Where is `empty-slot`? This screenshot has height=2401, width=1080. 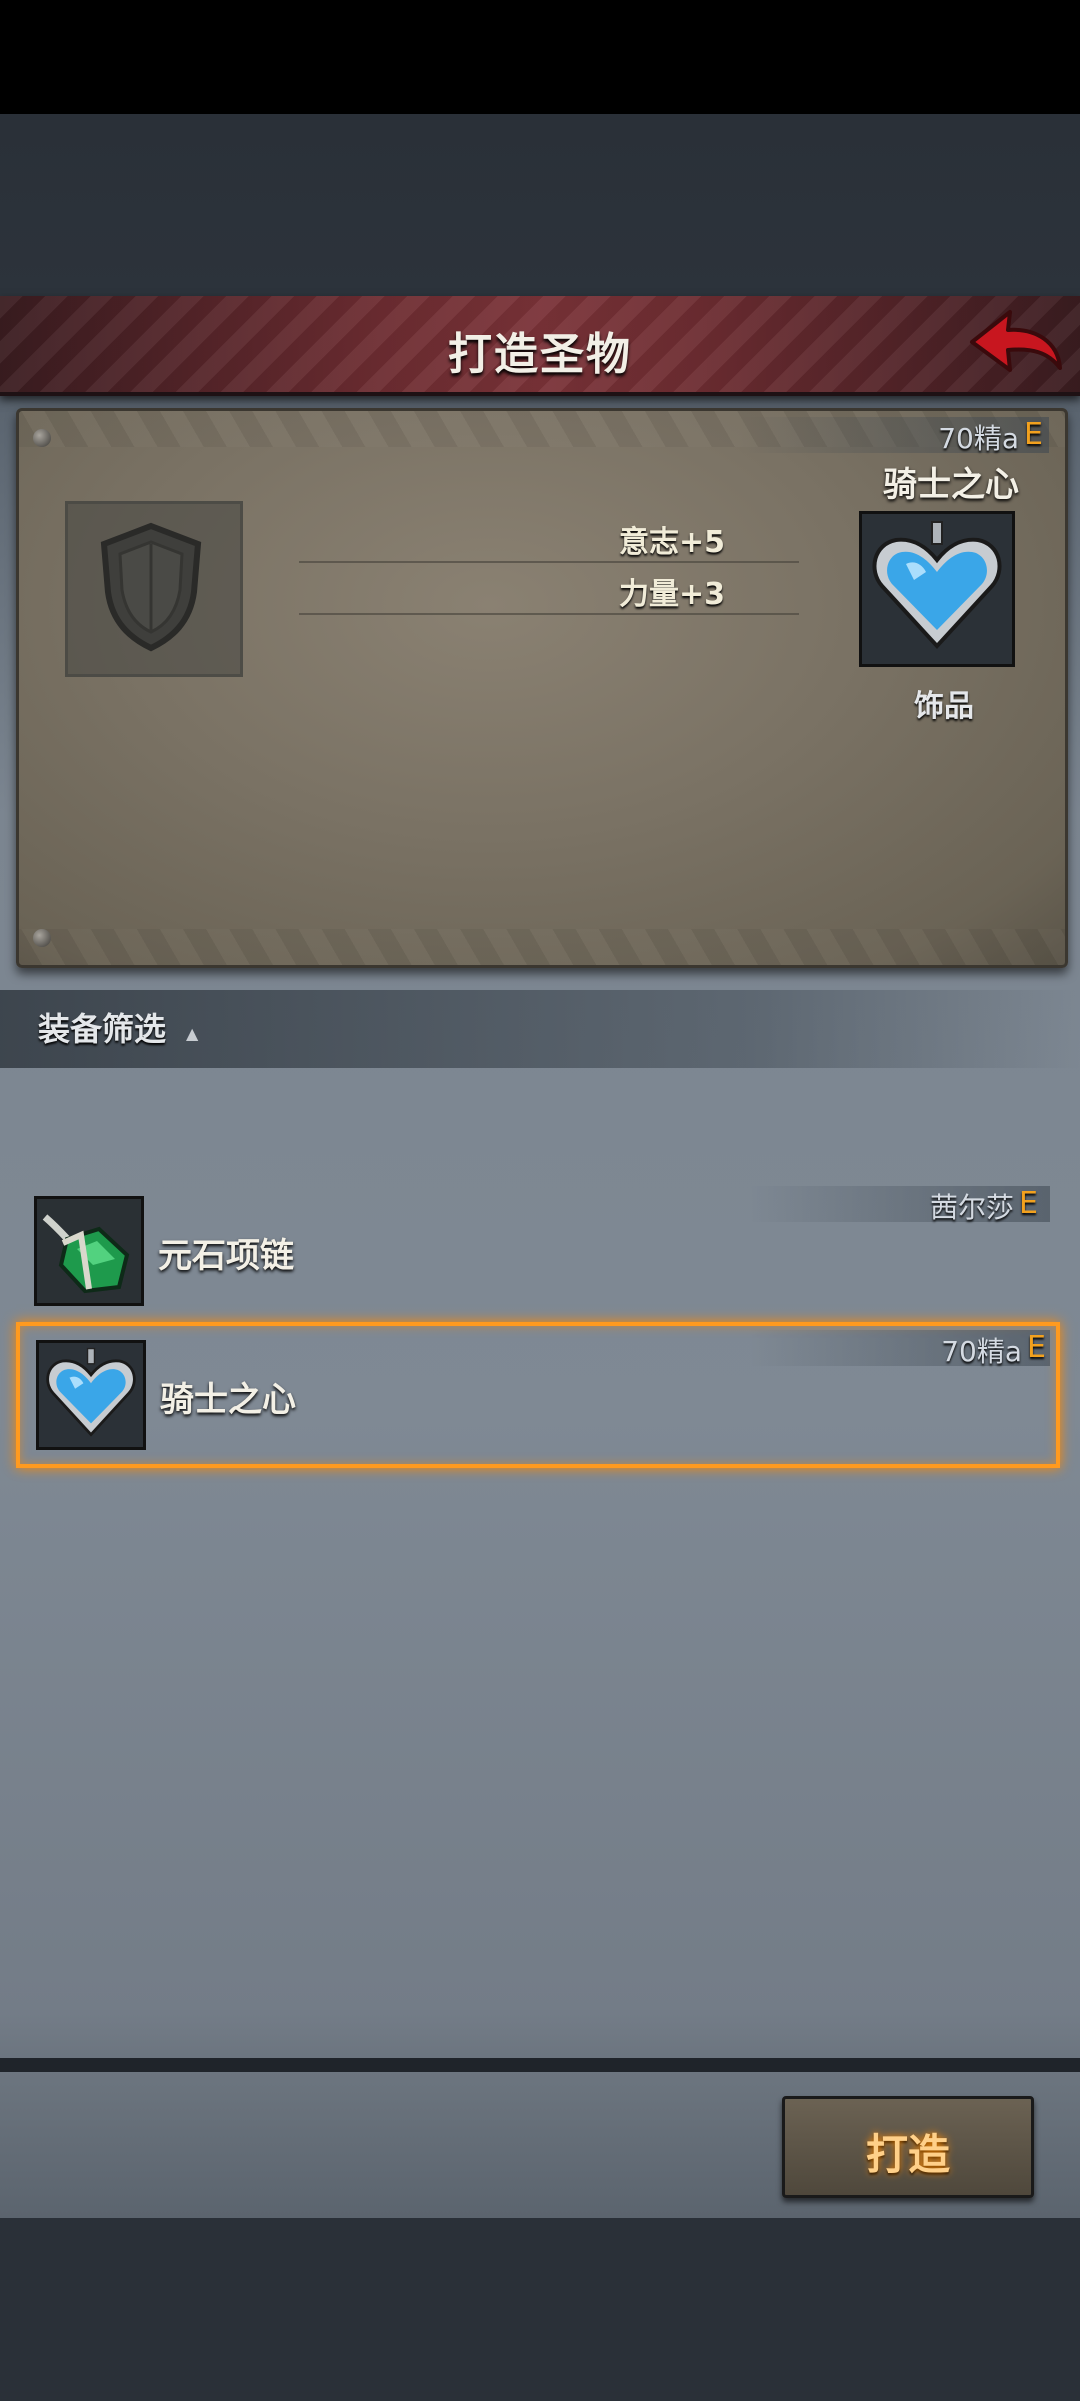 empty-slot is located at coordinates (154, 589).